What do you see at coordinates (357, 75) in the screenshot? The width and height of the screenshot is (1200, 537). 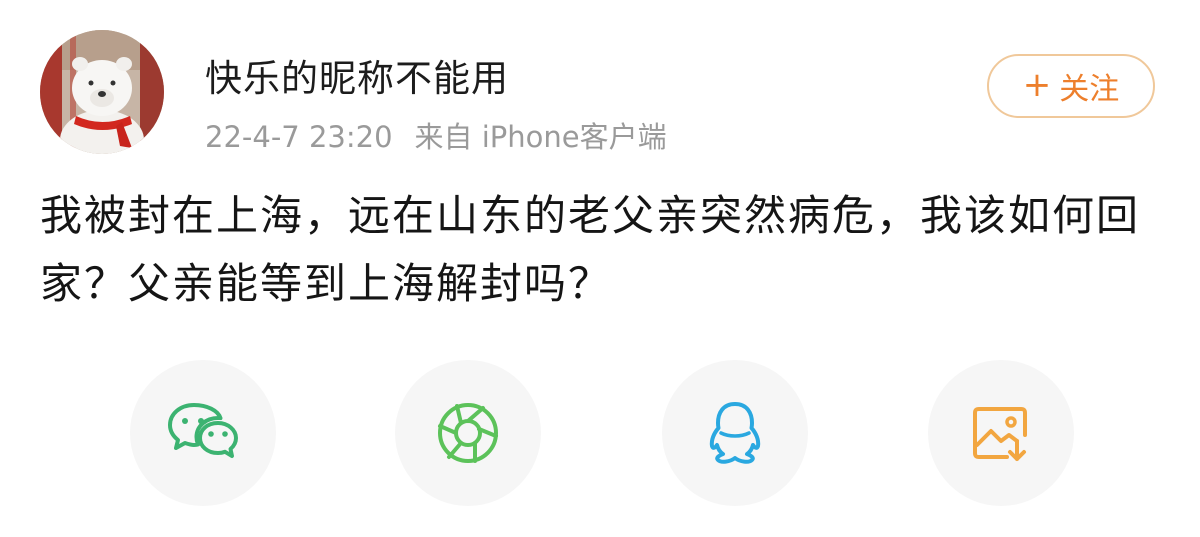 I see `author-username: 快乐的昵称不能用` at bounding box center [357, 75].